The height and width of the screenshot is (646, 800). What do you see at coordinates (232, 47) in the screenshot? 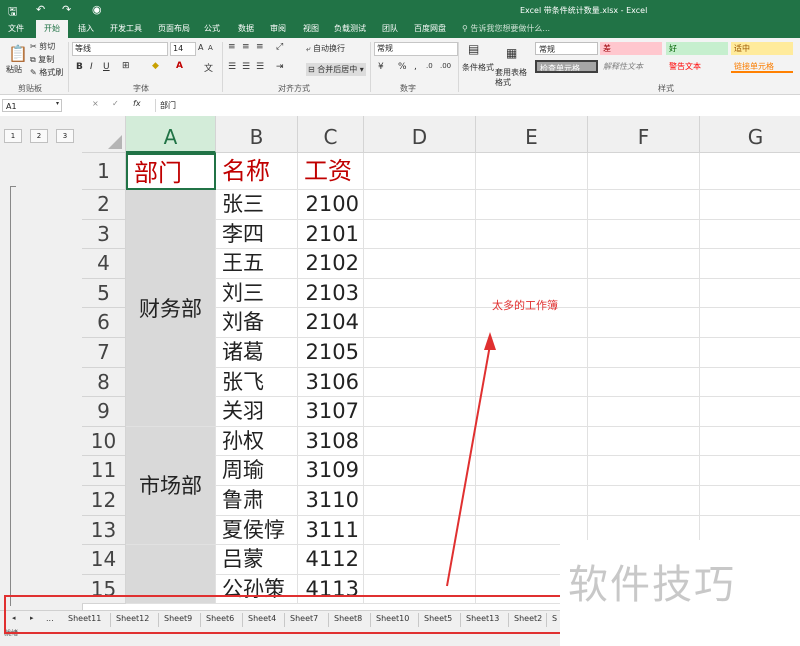
I see `align-top-icon: ≡` at bounding box center [232, 47].